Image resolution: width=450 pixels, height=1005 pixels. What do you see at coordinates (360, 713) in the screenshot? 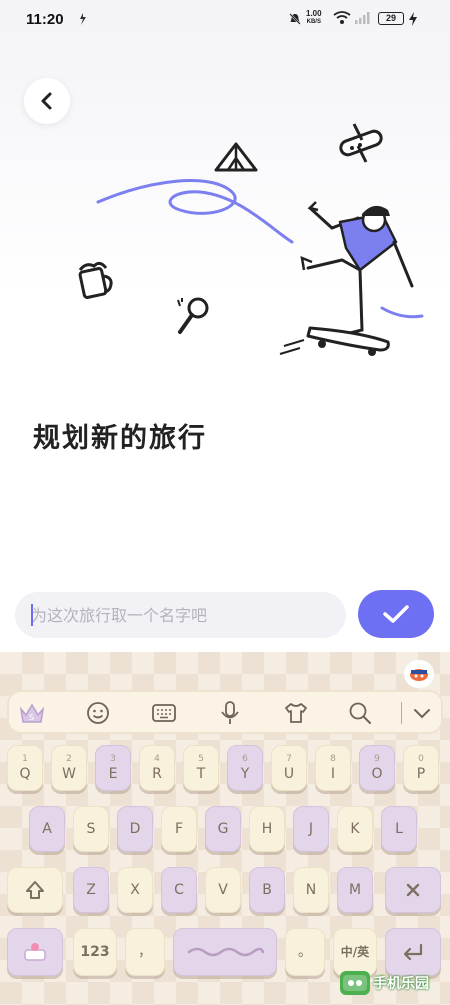
I see `search-icon` at bounding box center [360, 713].